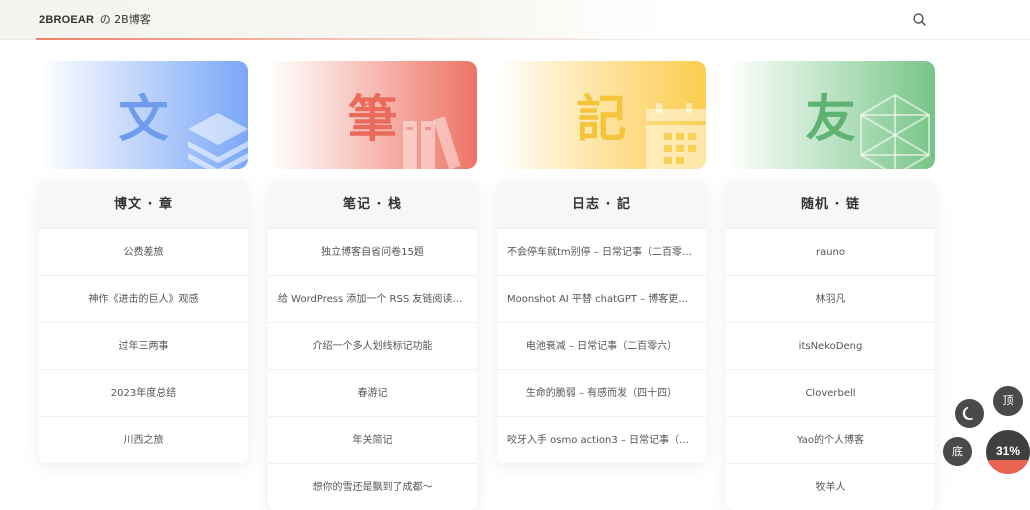  Describe the element at coordinates (676, 136) in the screenshot. I see `calendar-icon` at that location.